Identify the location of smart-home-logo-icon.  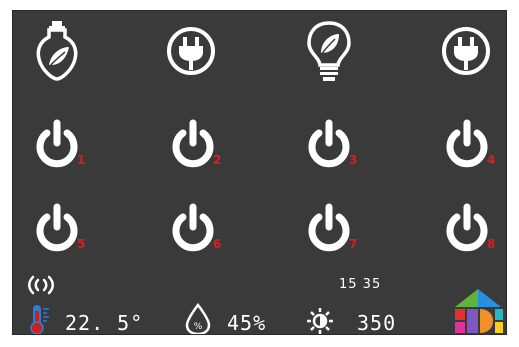
(478, 310).